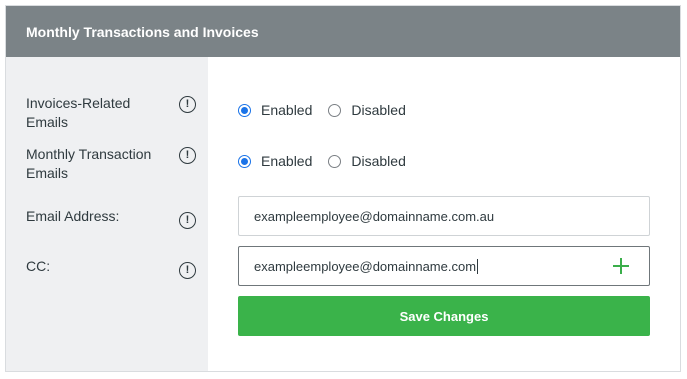 The width and height of the screenshot is (687, 379). I want to click on cc-label: CC:, so click(38, 266).